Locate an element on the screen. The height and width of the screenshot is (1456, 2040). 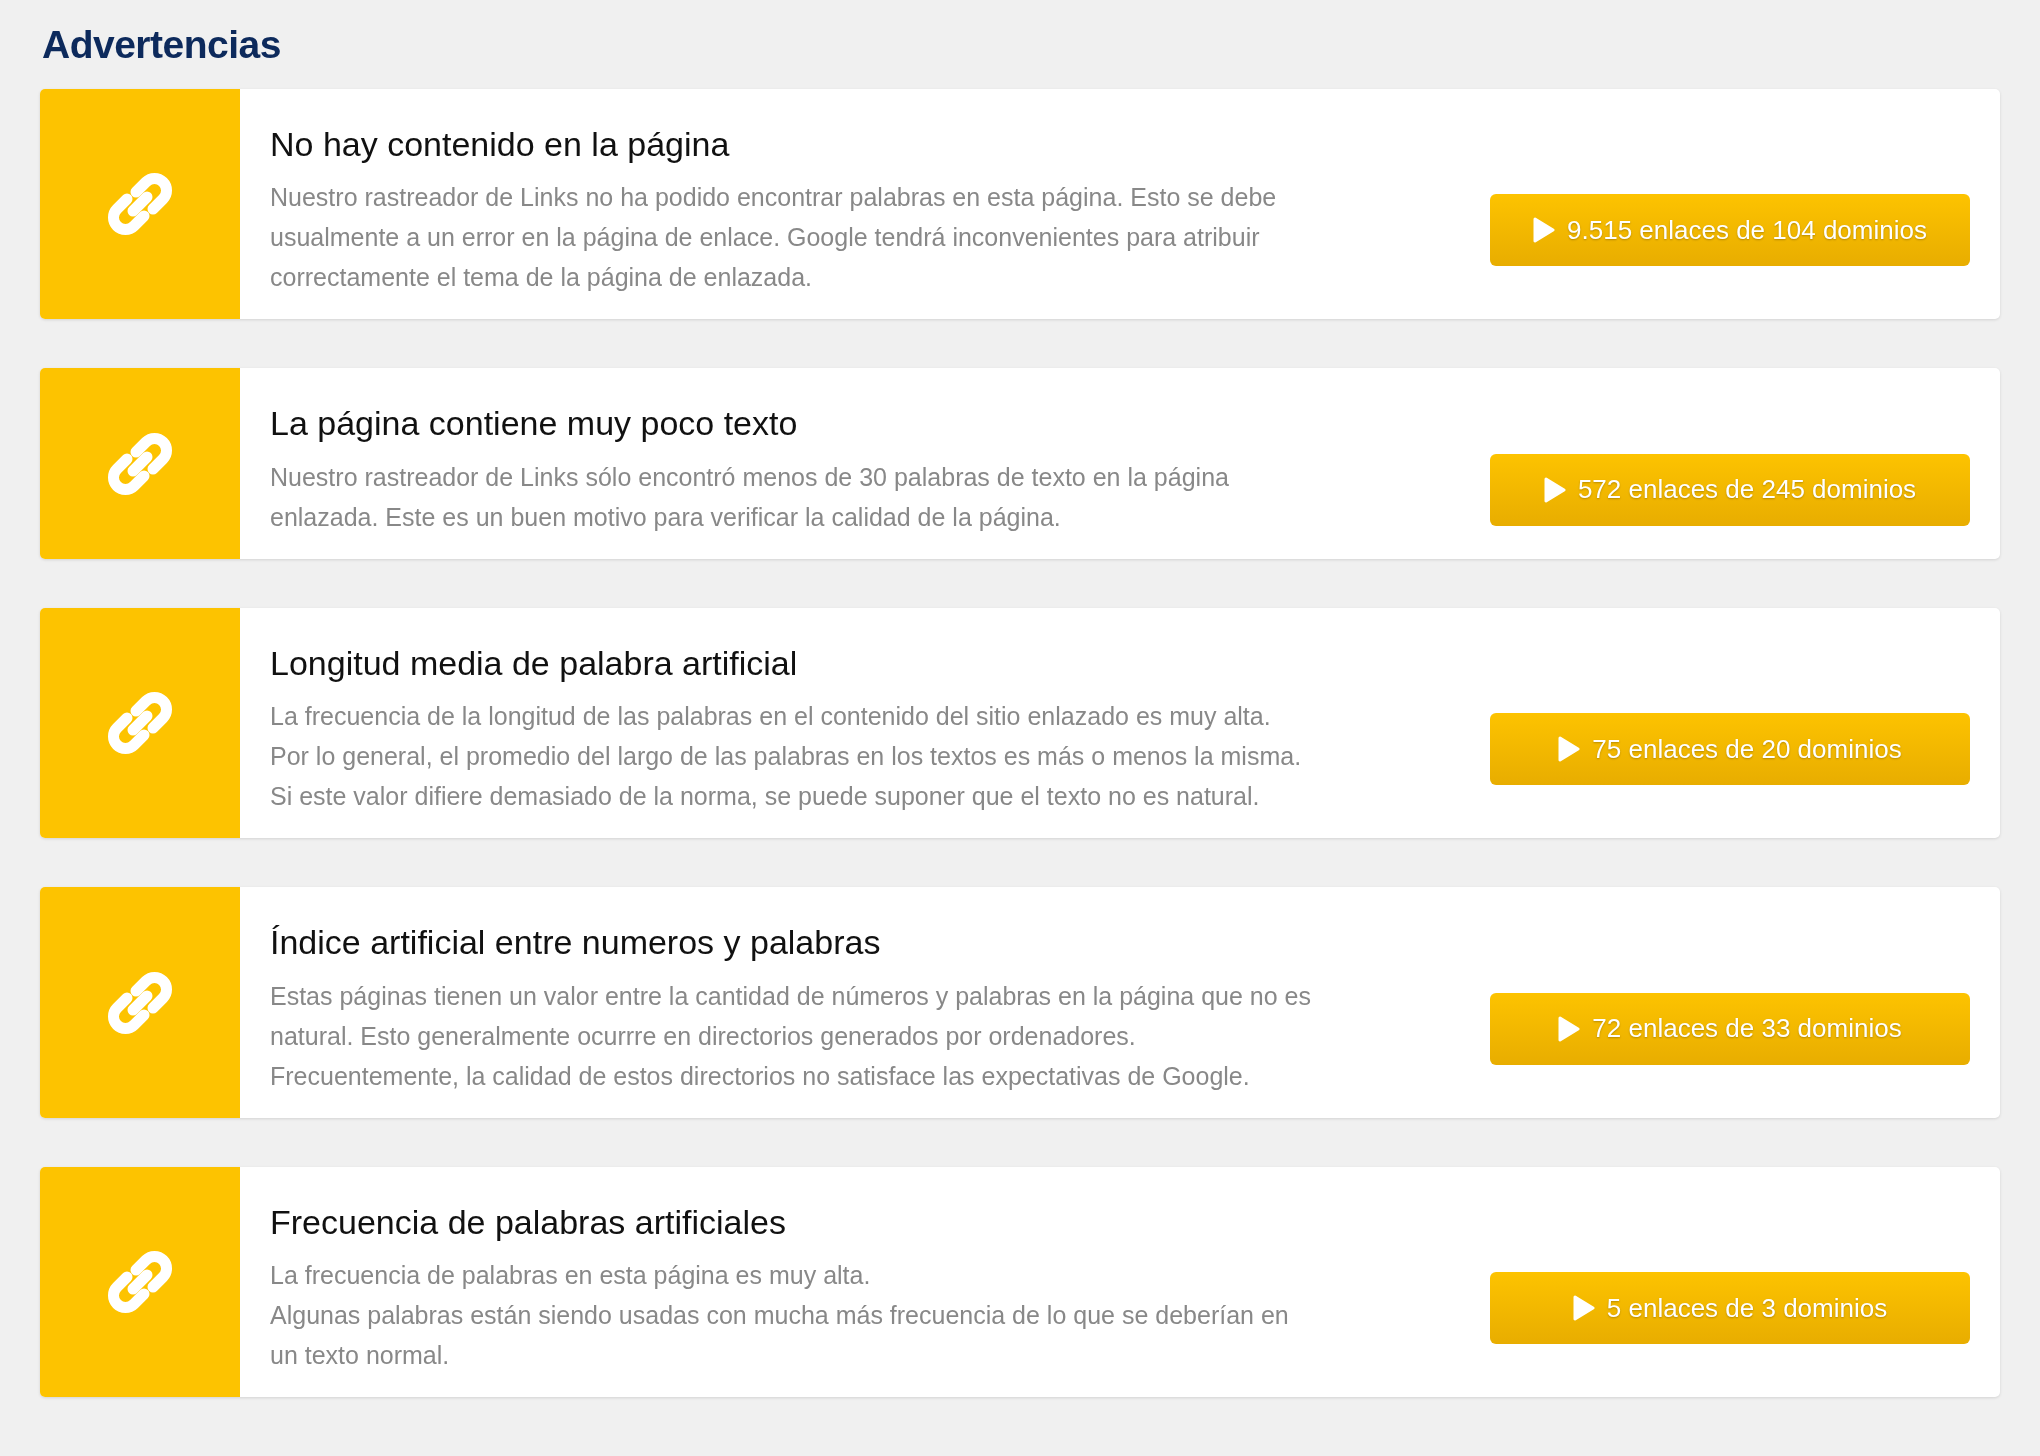
warning-description: Nuestro rastreador de Links sólo encontró menos de 30 palabras de texto en la página enlazada. Este es un buen motivo para verificar la calidad de la página. is located at coordinates (750, 497).